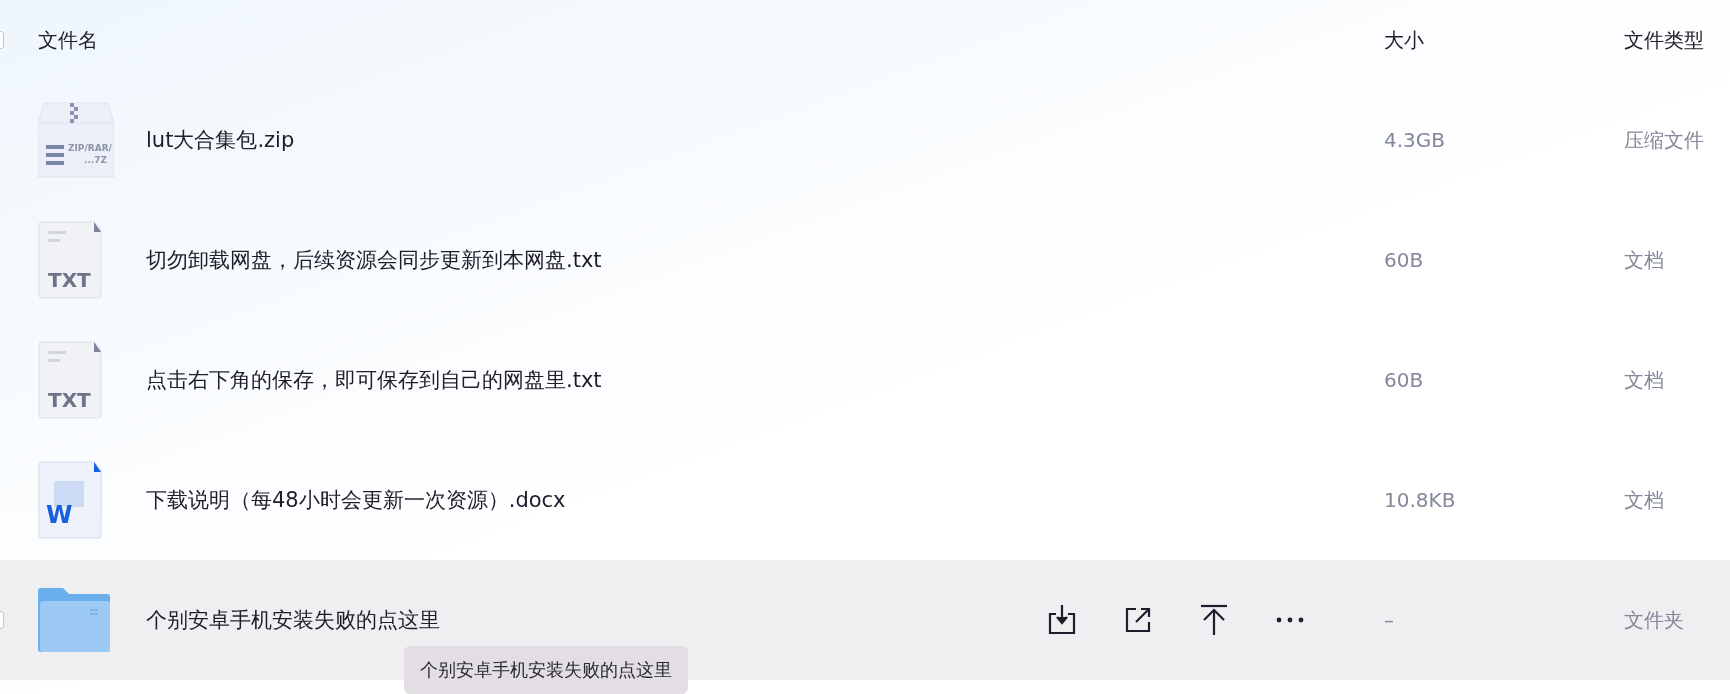 The width and height of the screenshot is (1730, 694). I want to click on file-name: 个别安卓手机安装失败的点这里, so click(293, 620).